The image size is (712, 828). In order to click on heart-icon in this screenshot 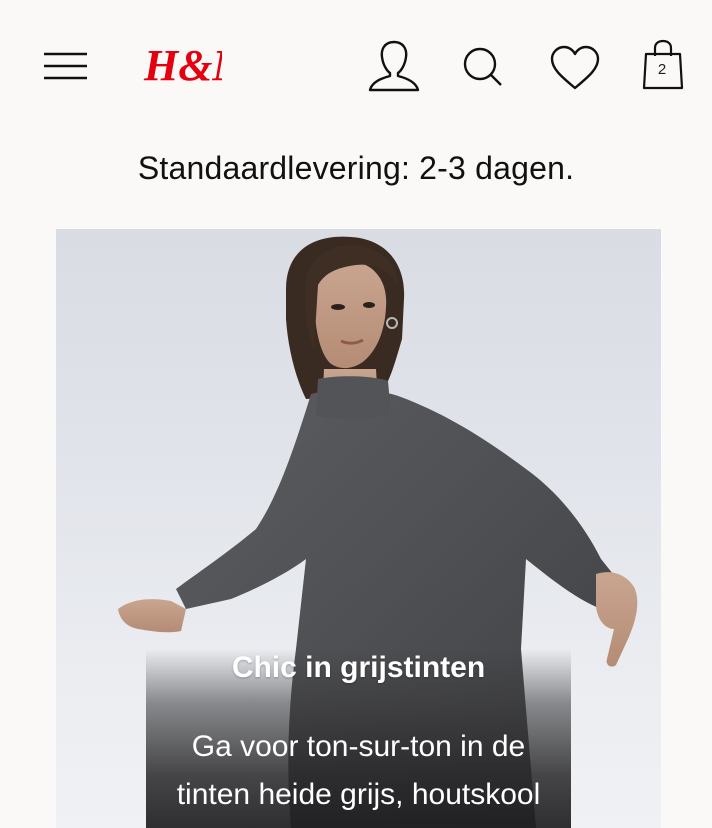, I will do `click(575, 67)`.